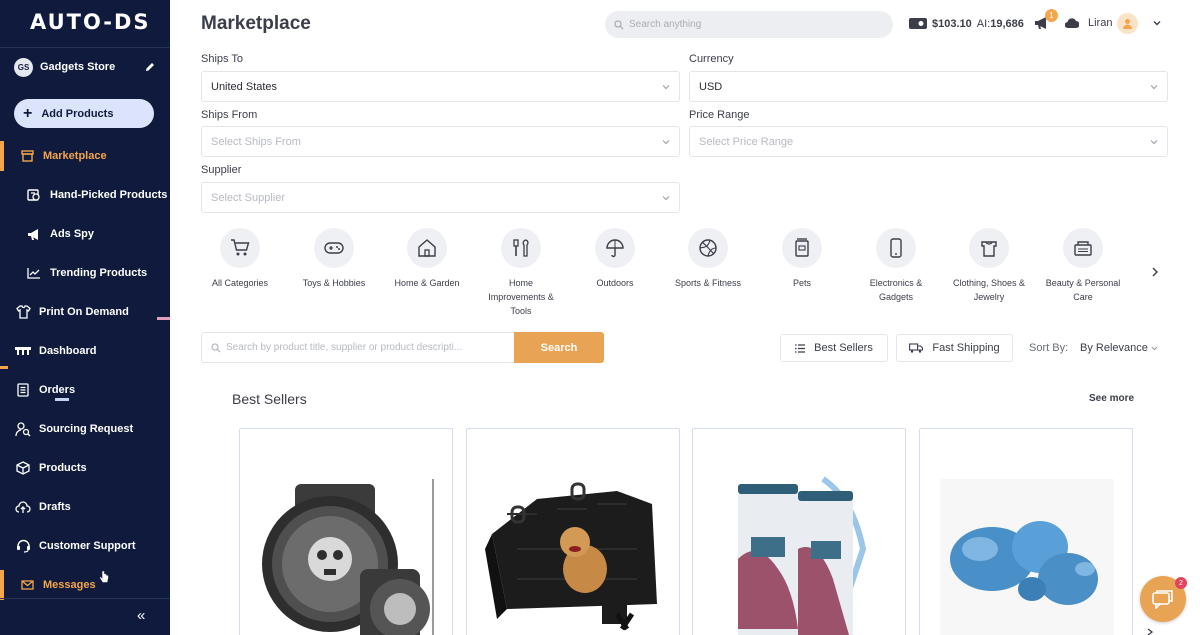 This screenshot has height=635, width=1200. Describe the element at coordinates (521, 273) in the screenshot. I see `category-home-improvements-tools: Home Improvements & Tools` at that location.